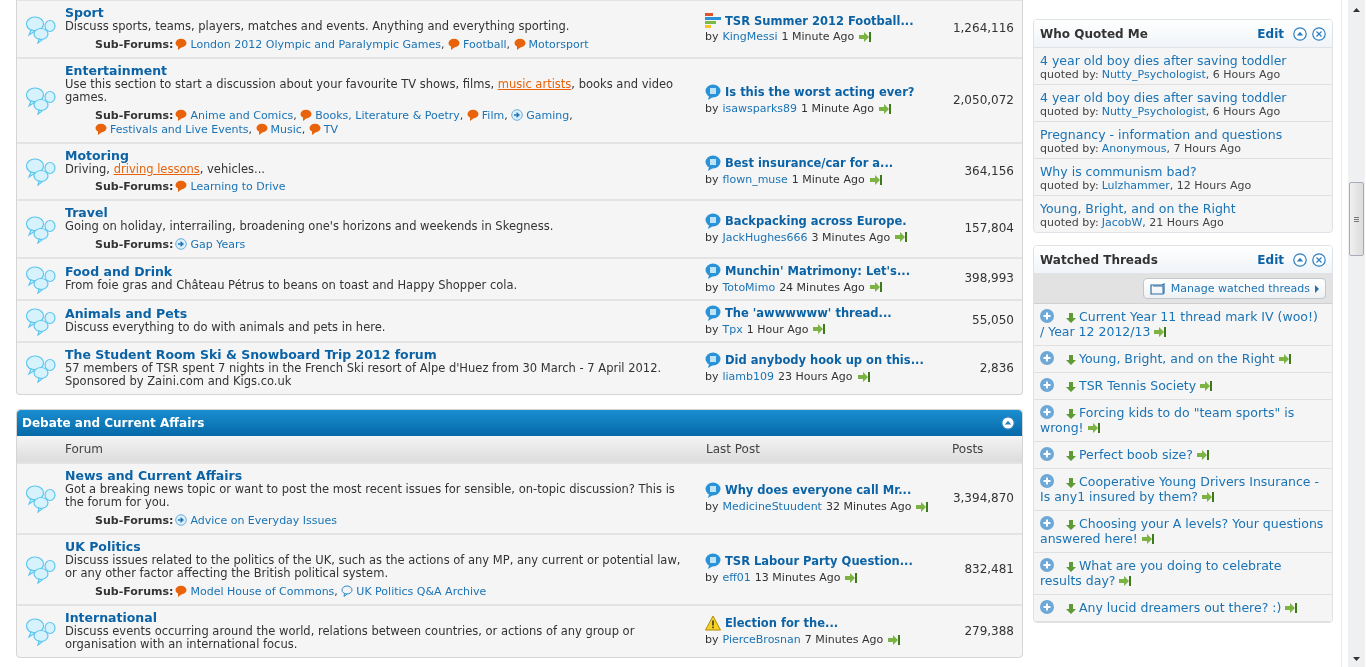 The image size is (1366, 667). What do you see at coordinates (179, 129) in the screenshot?
I see `sub-forum-link: Festivals and Live Events` at bounding box center [179, 129].